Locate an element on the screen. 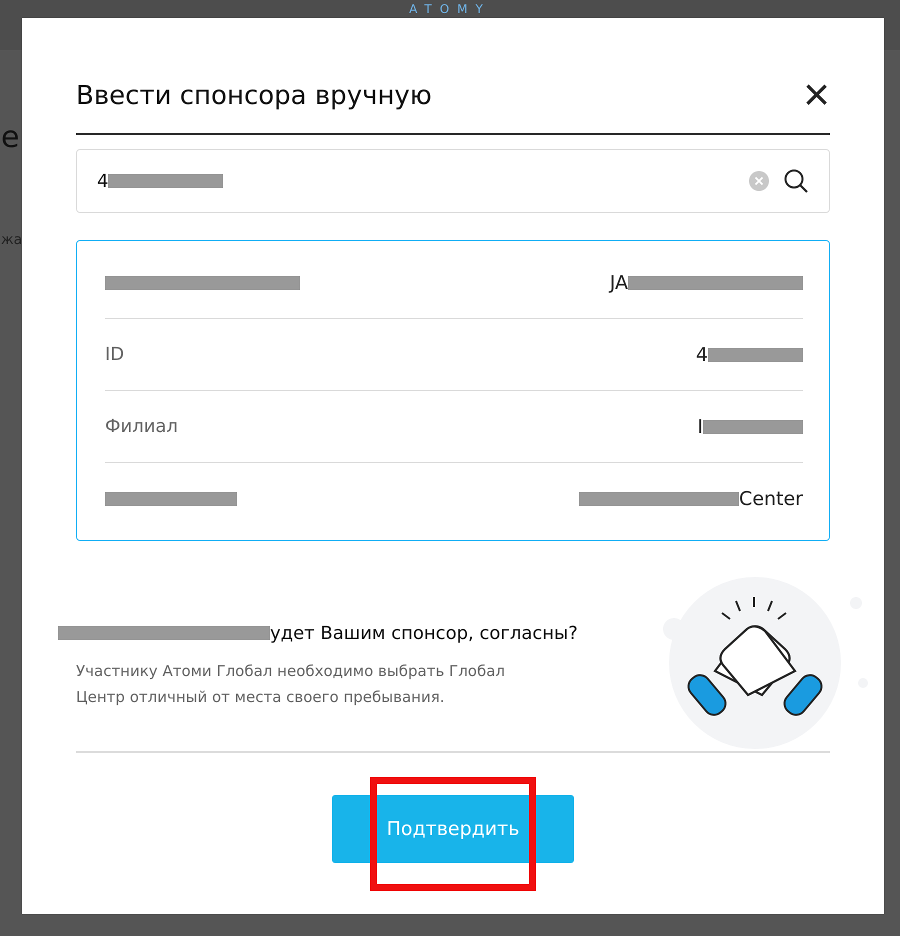  note-text: Участнику Атоми Глобал необходимо выбрать Глобал Центр отличный от места своего пребывания. is located at coordinates (291, 684).